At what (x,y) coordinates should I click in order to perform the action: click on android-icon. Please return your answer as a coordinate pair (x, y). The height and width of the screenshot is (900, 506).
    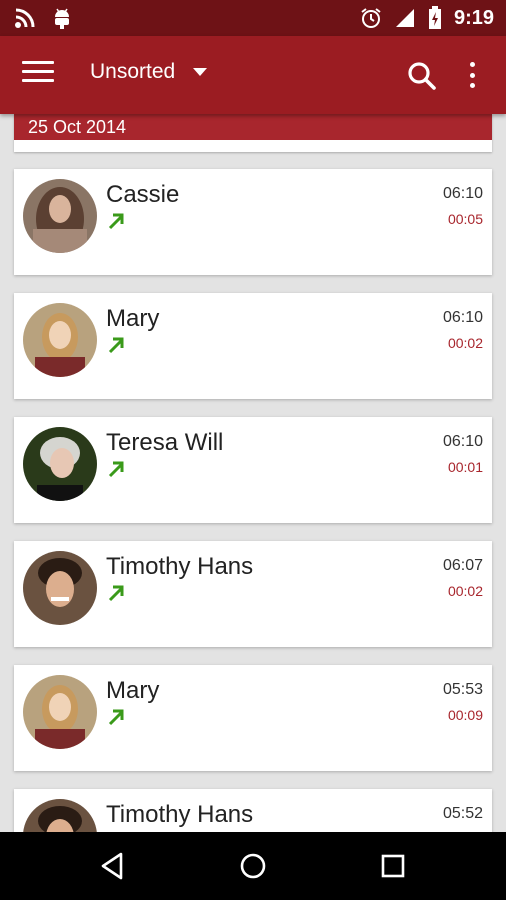
    Looking at the image, I should click on (62, 18).